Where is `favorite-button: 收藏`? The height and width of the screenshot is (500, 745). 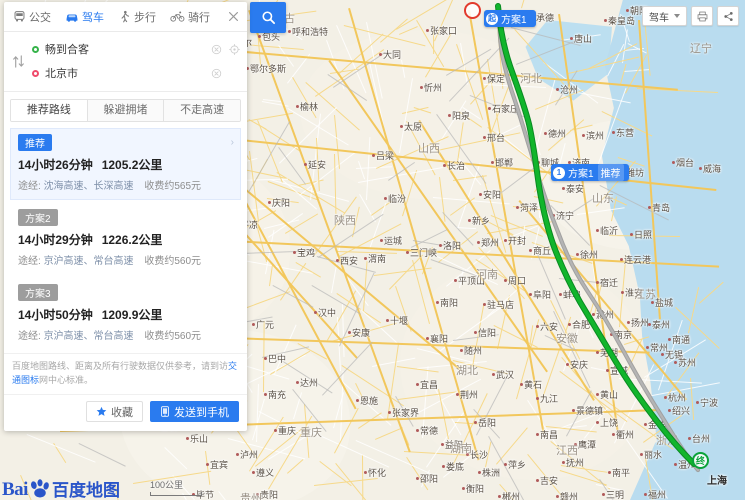 favorite-button: 收藏 is located at coordinates (114, 411).